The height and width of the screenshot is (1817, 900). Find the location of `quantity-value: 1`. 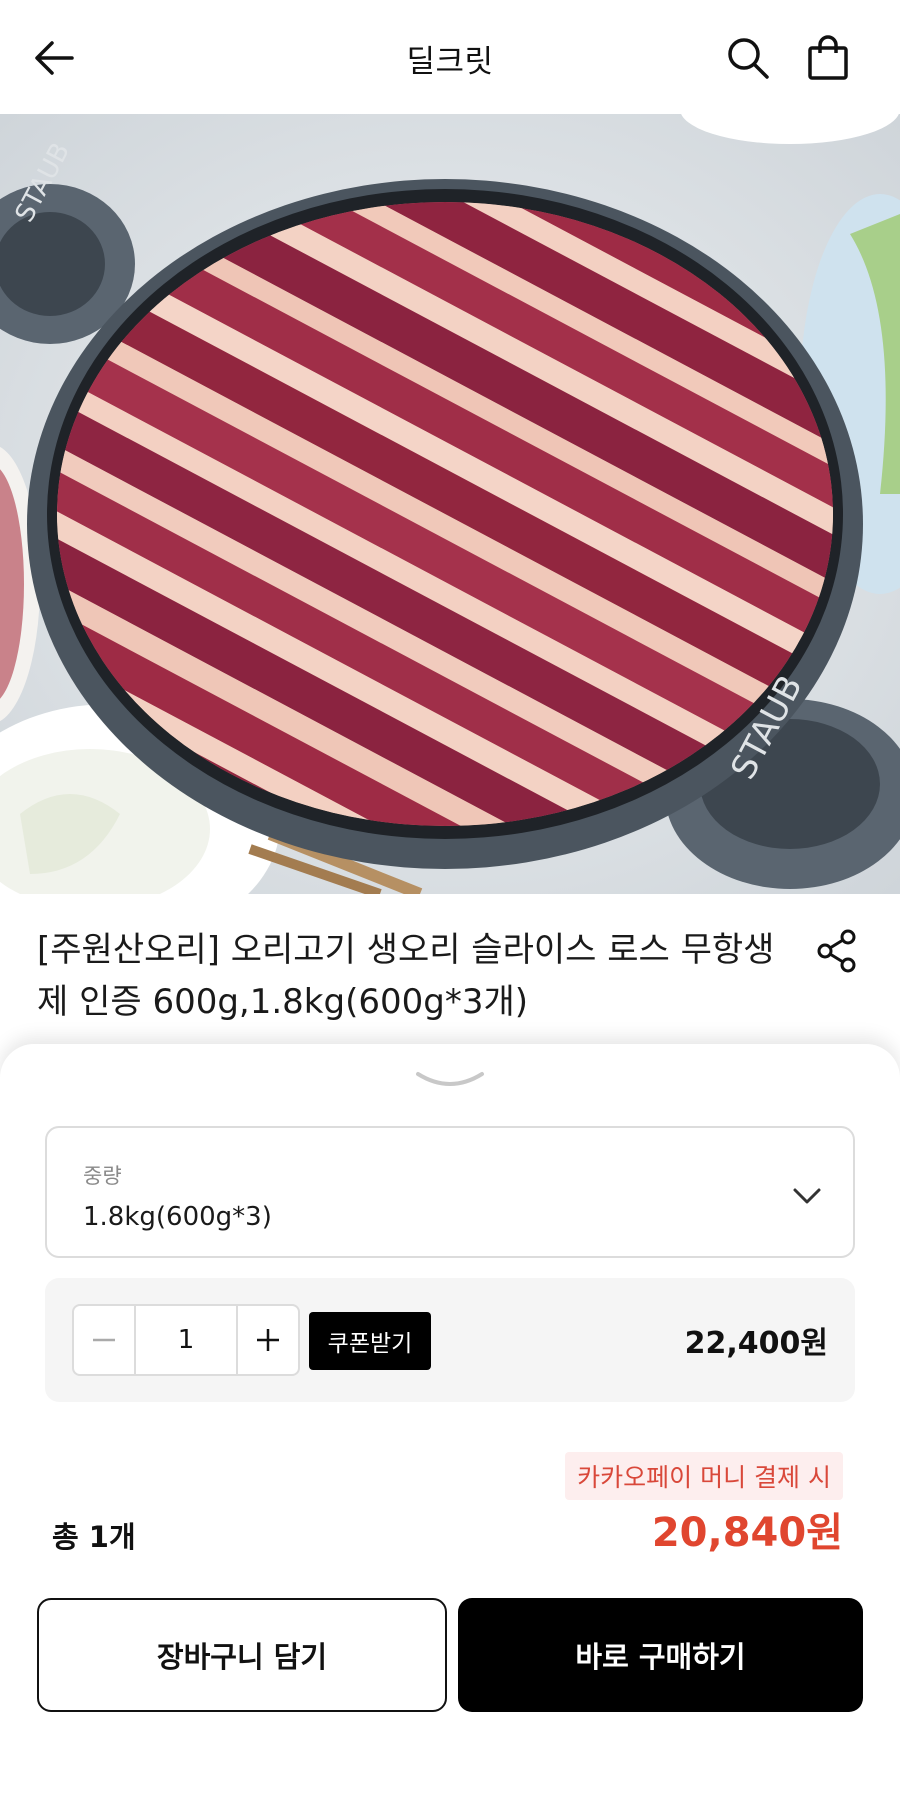

quantity-value: 1 is located at coordinates (186, 1340).